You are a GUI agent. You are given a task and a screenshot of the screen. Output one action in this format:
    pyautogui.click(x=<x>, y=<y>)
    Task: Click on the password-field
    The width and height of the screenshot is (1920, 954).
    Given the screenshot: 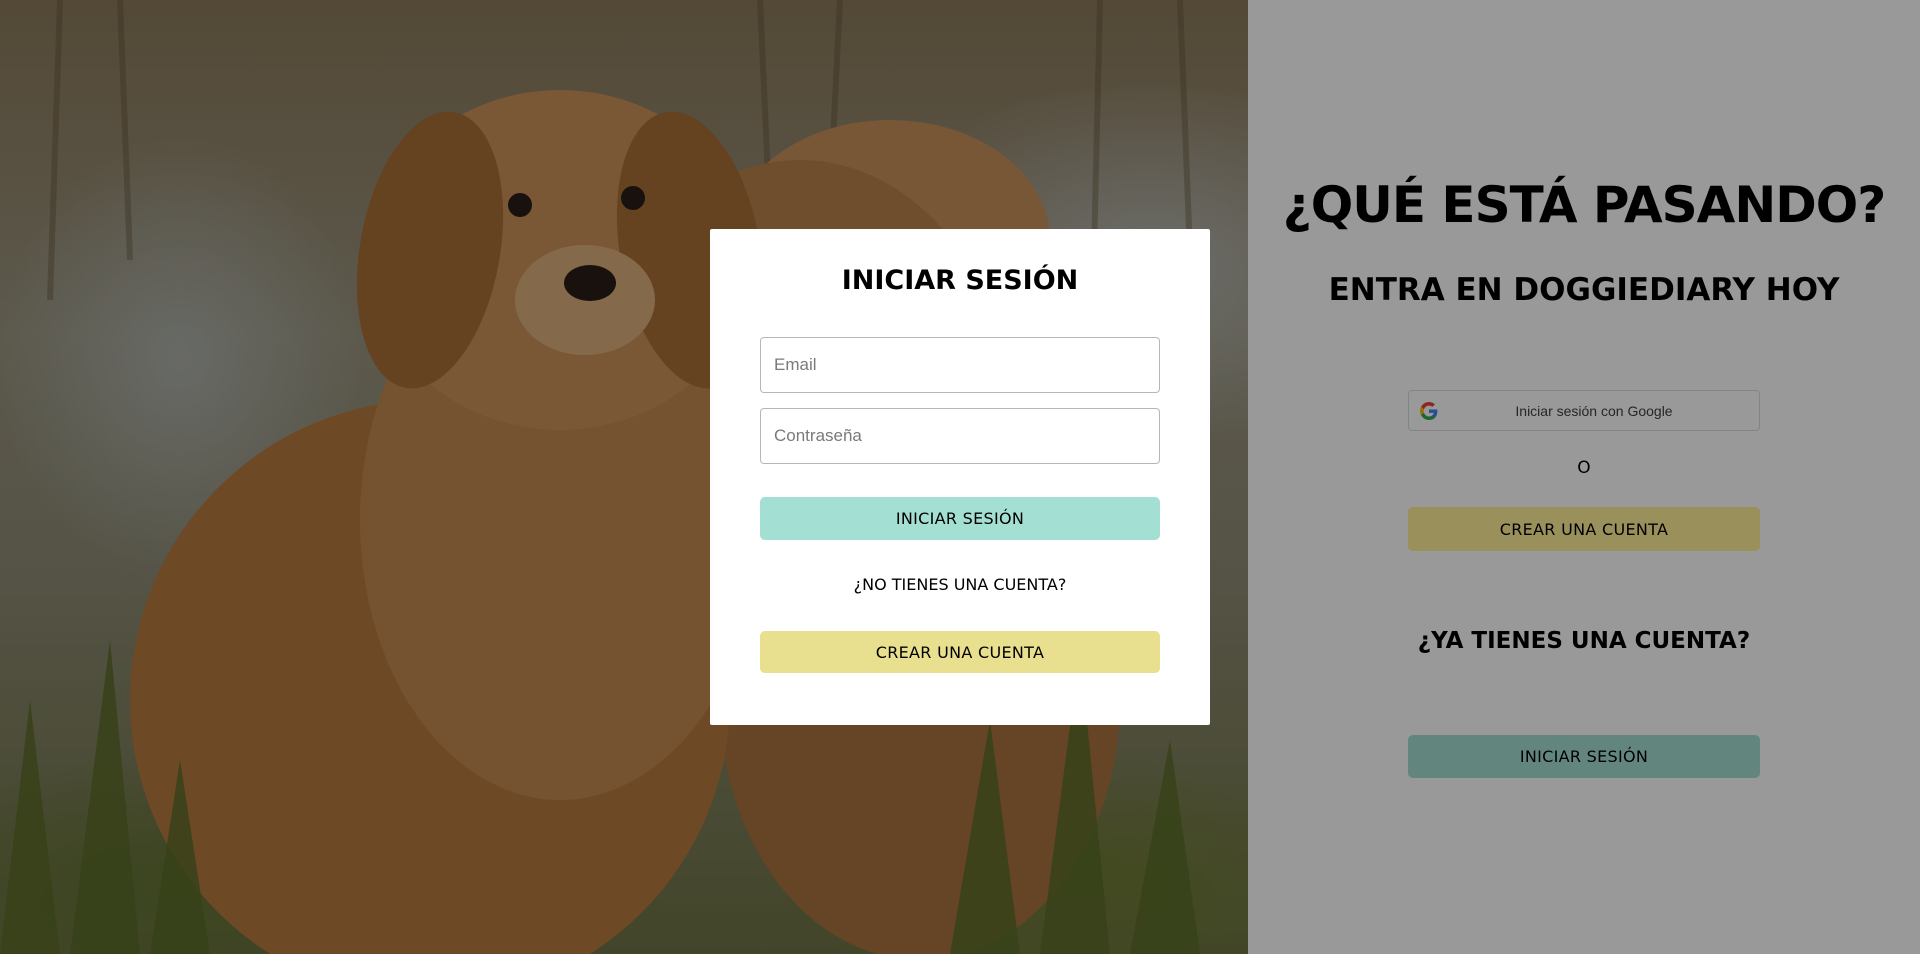 What is the action you would take?
    pyautogui.click(x=960, y=436)
    